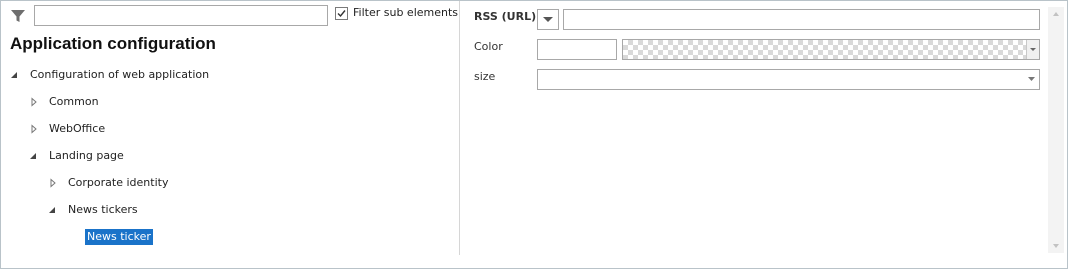 This screenshot has width=1068, height=269. What do you see at coordinates (18, 16) in the screenshot?
I see `filter-icon` at bounding box center [18, 16].